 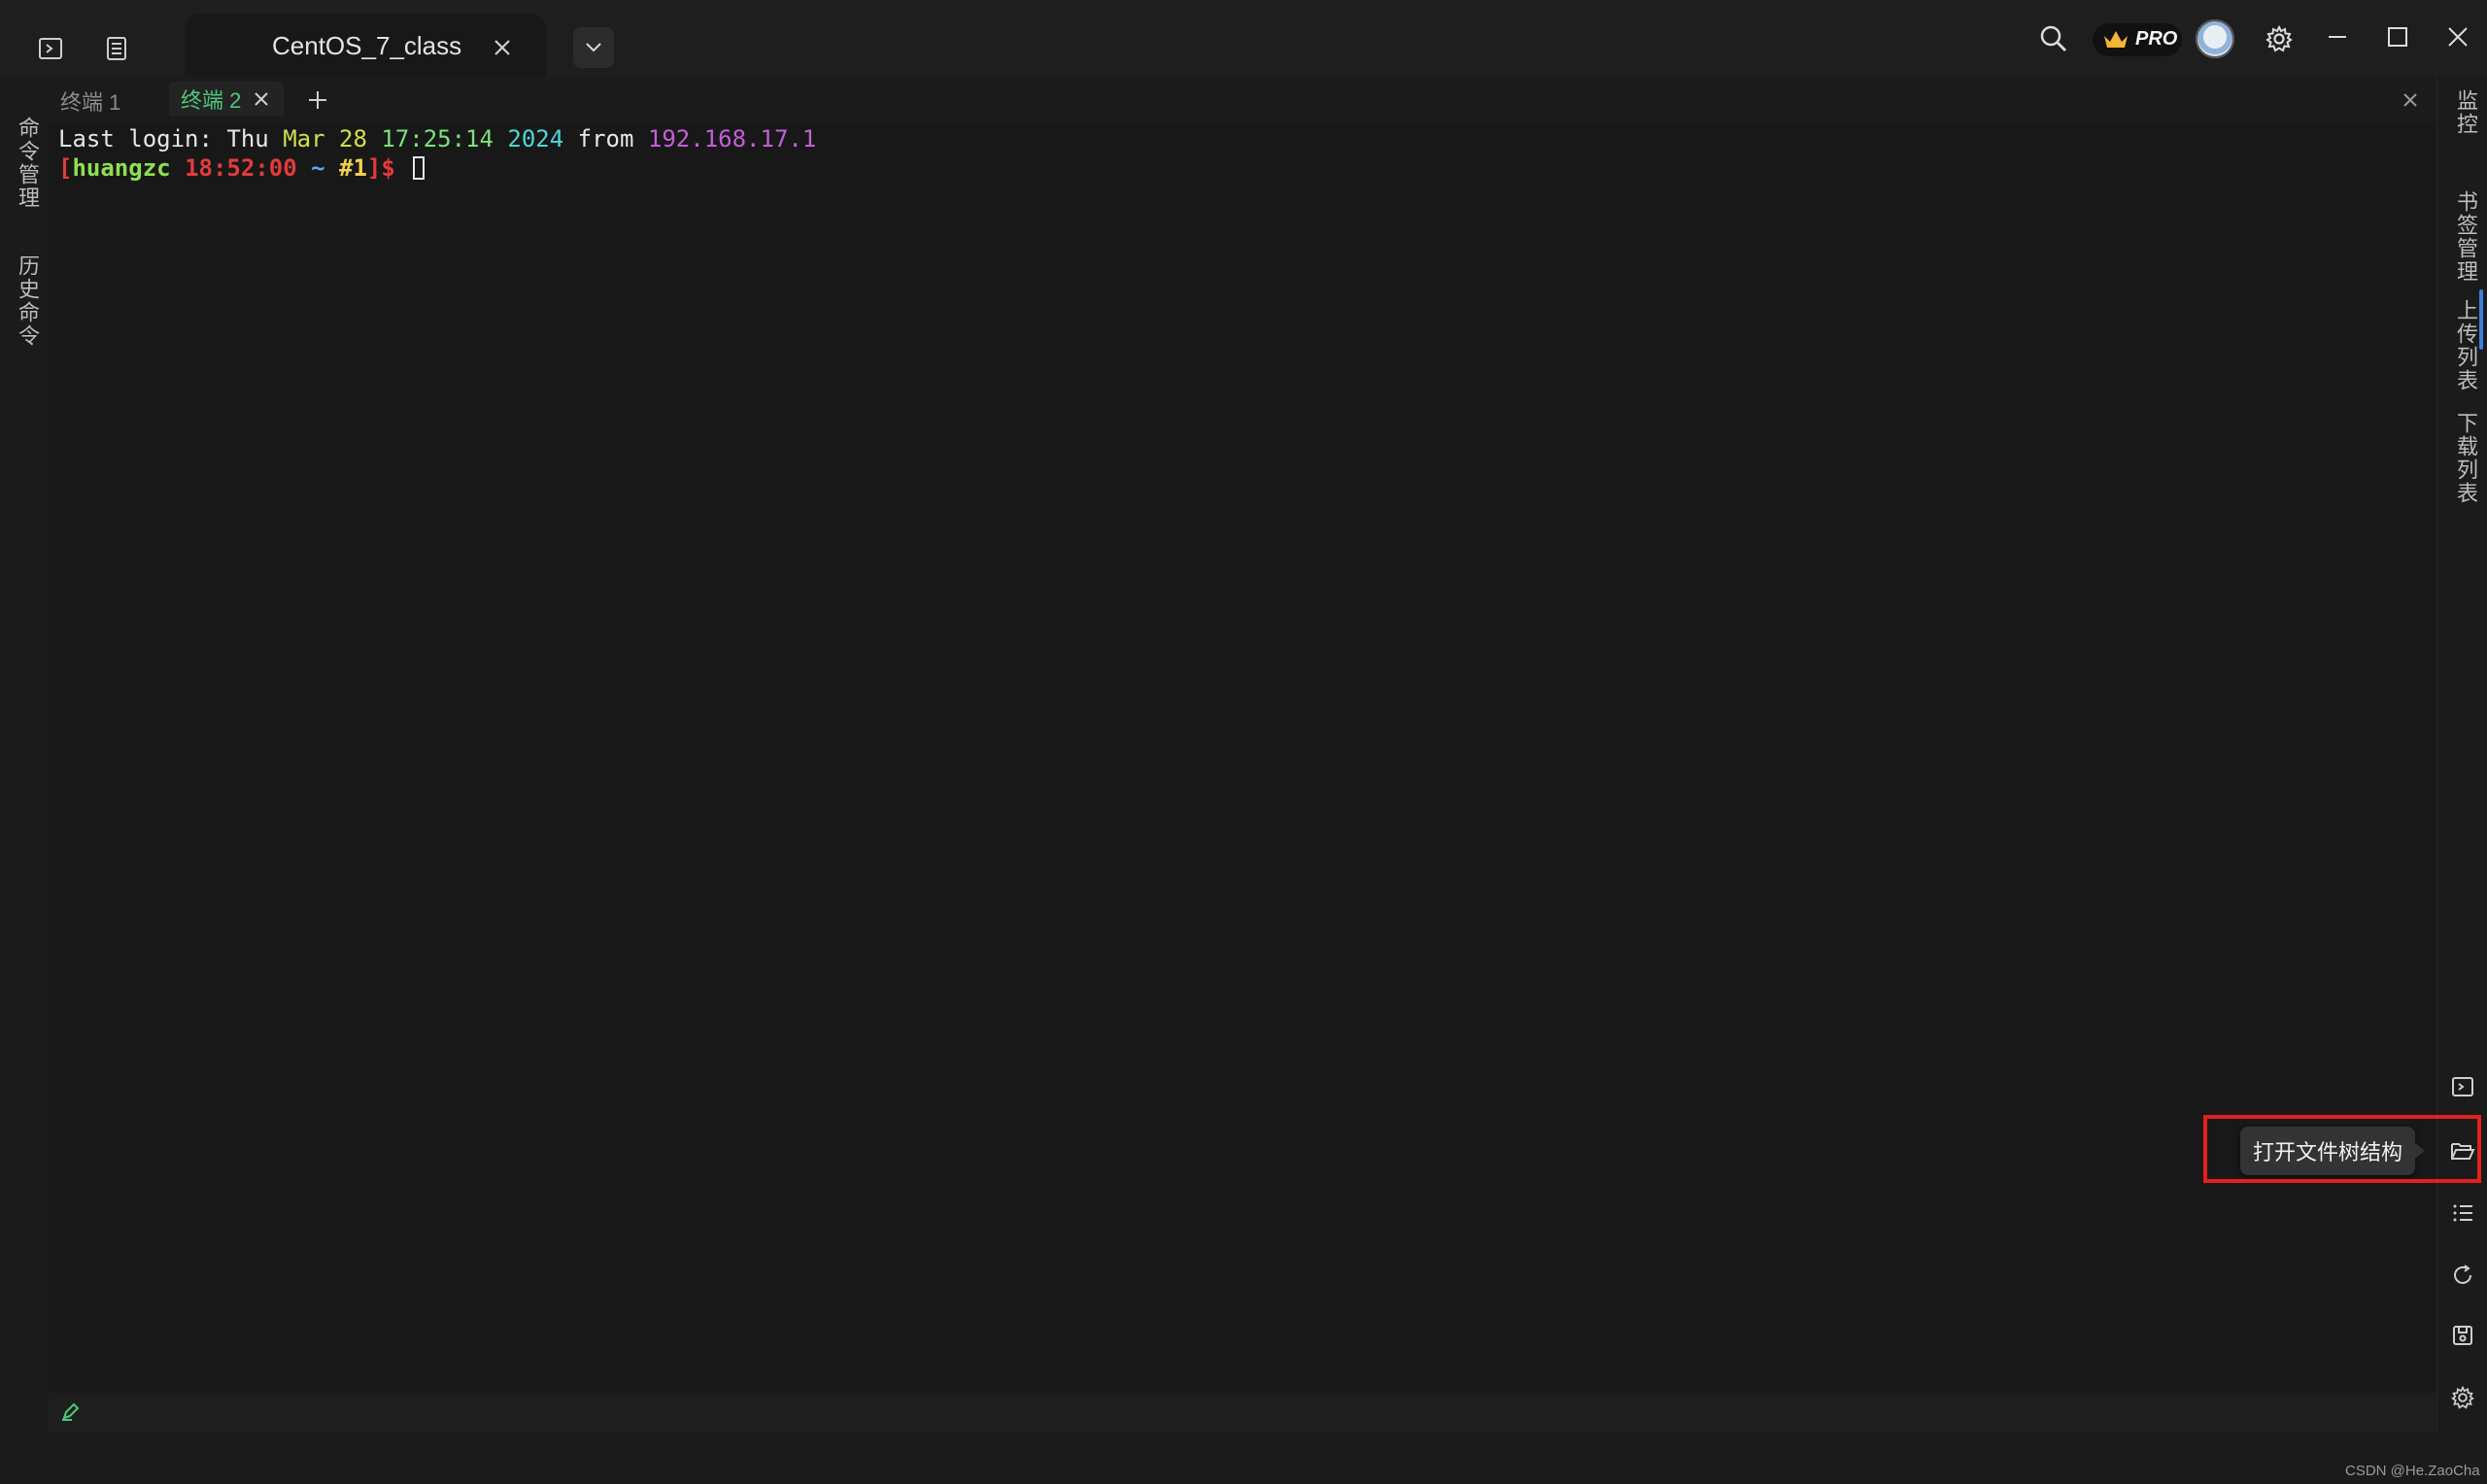 What do you see at coordinates (72, 1413) in the screenshot?
I see `pen-icon` at bounding box center [72, 1413].